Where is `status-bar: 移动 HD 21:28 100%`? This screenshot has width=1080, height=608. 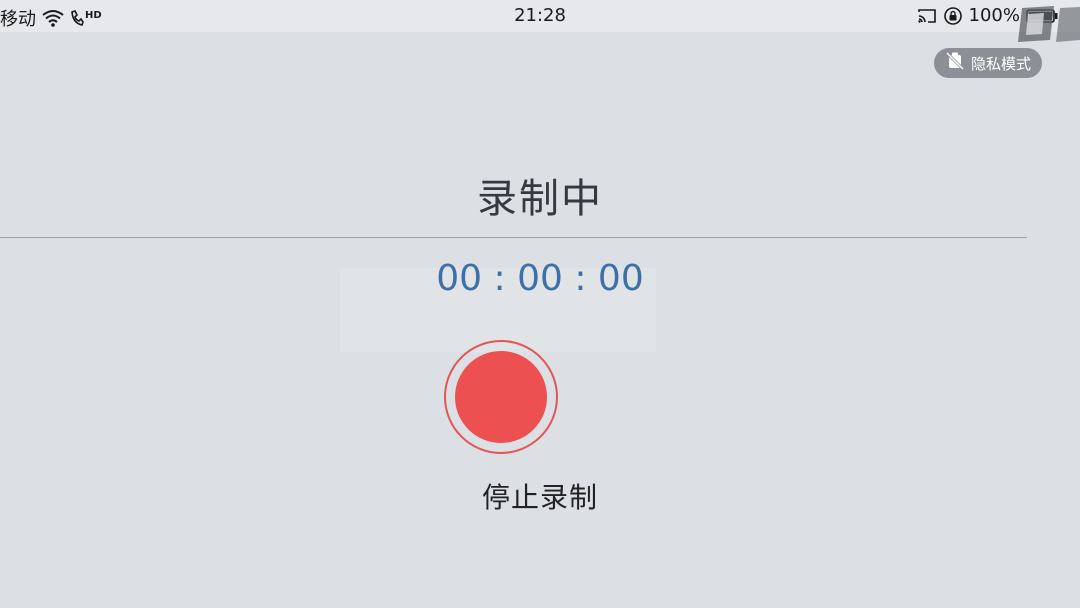
status-bar: 移动 HD 21:28 100% is located at coordinates (540, 16).